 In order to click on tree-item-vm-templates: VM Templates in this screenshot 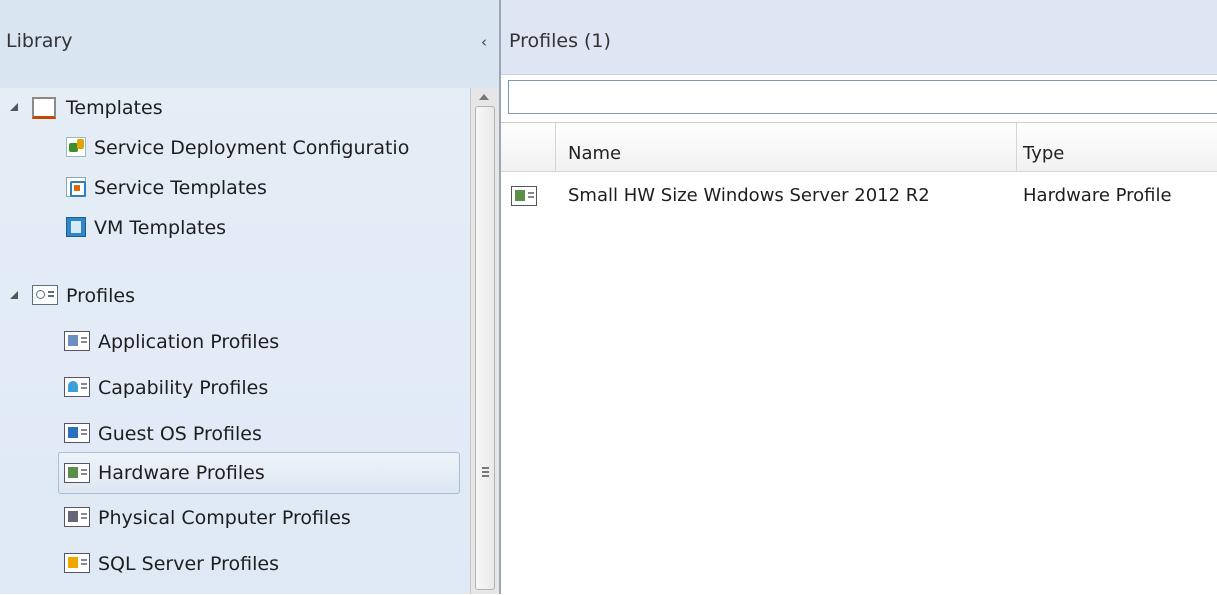, I will do `click(260, 228)`.